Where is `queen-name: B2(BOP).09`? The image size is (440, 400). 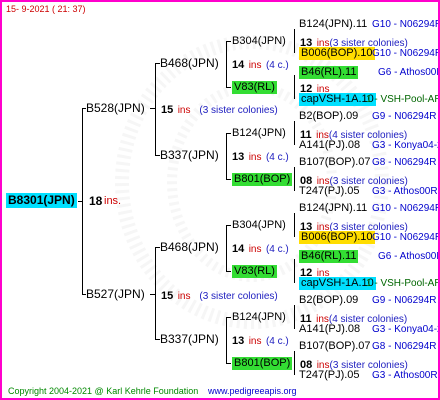
queen-name: B2(BOP).09 is located at coordinates (329, 300).